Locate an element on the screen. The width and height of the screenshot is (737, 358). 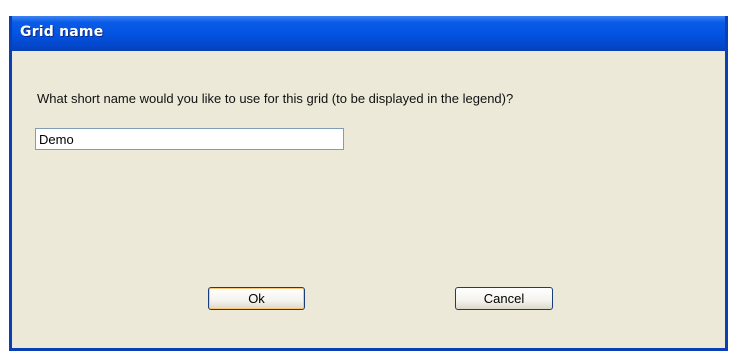
grid-name-input is located at coordinates (189, 139).